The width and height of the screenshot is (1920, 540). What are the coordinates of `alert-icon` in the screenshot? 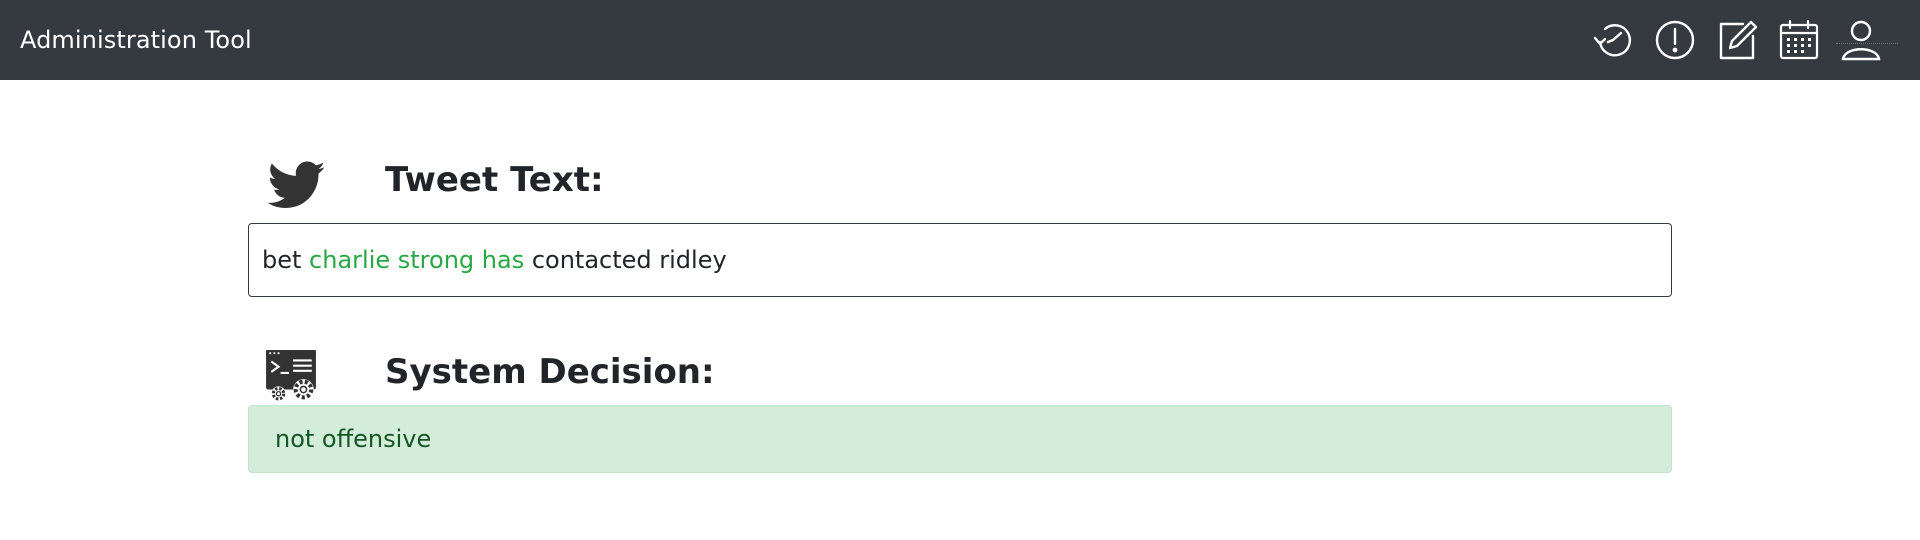 It's located at (1675, 40).